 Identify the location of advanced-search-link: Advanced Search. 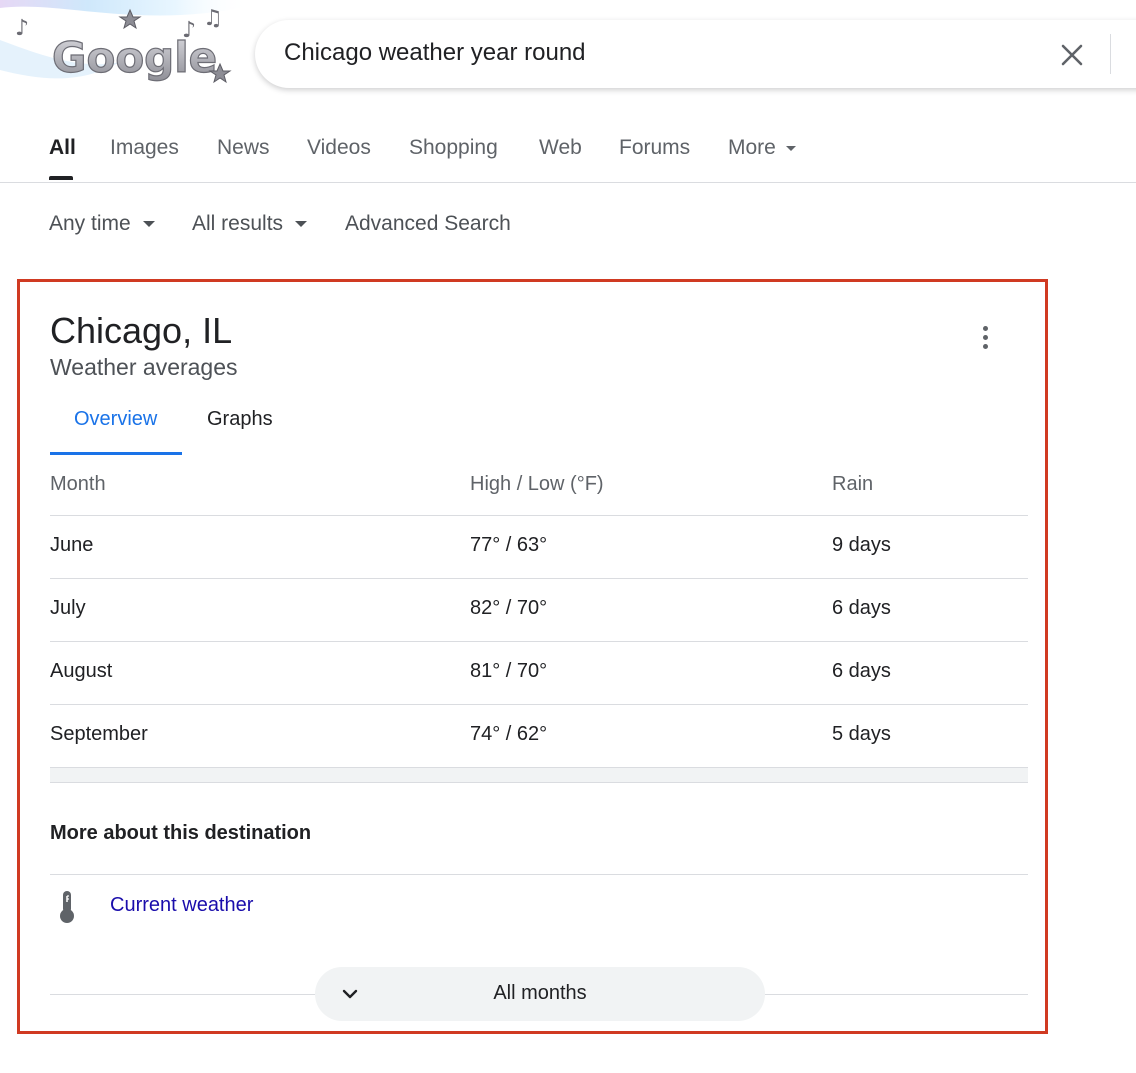
(428, 224).